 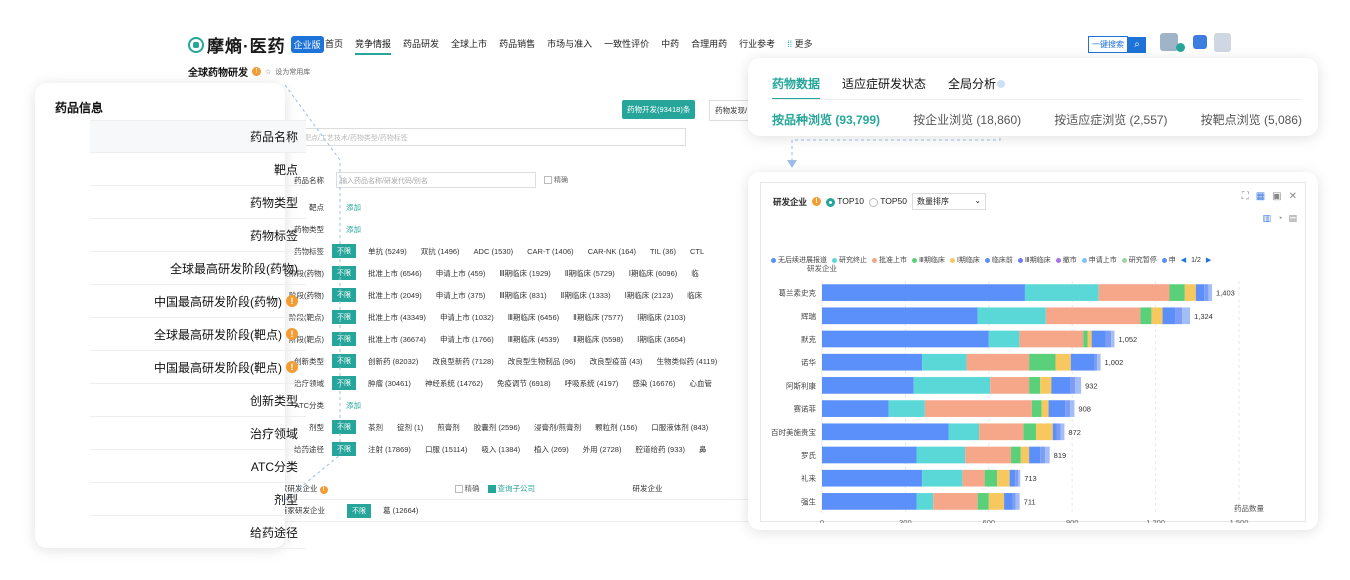 What do you see at coordinates (1108, 44) in the screenshot?
I see `one-key-search-button: 一键搜索` at bounding box center [1108, 44].